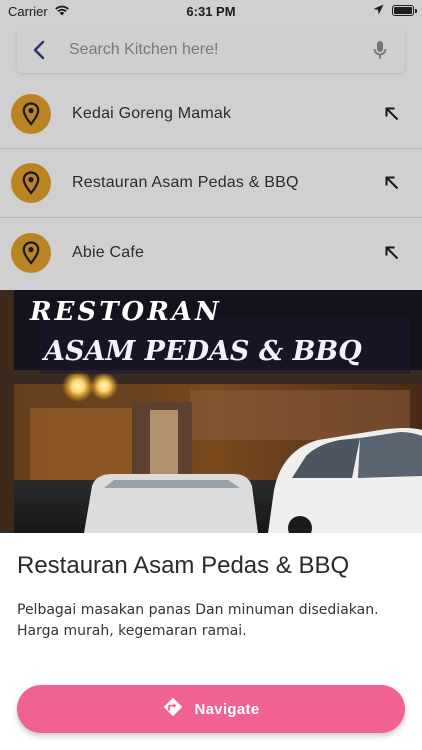 The height and width of the screenshot is (750, 422). I want to click on list-item-label: Abie Cafe, so click(108, 252).